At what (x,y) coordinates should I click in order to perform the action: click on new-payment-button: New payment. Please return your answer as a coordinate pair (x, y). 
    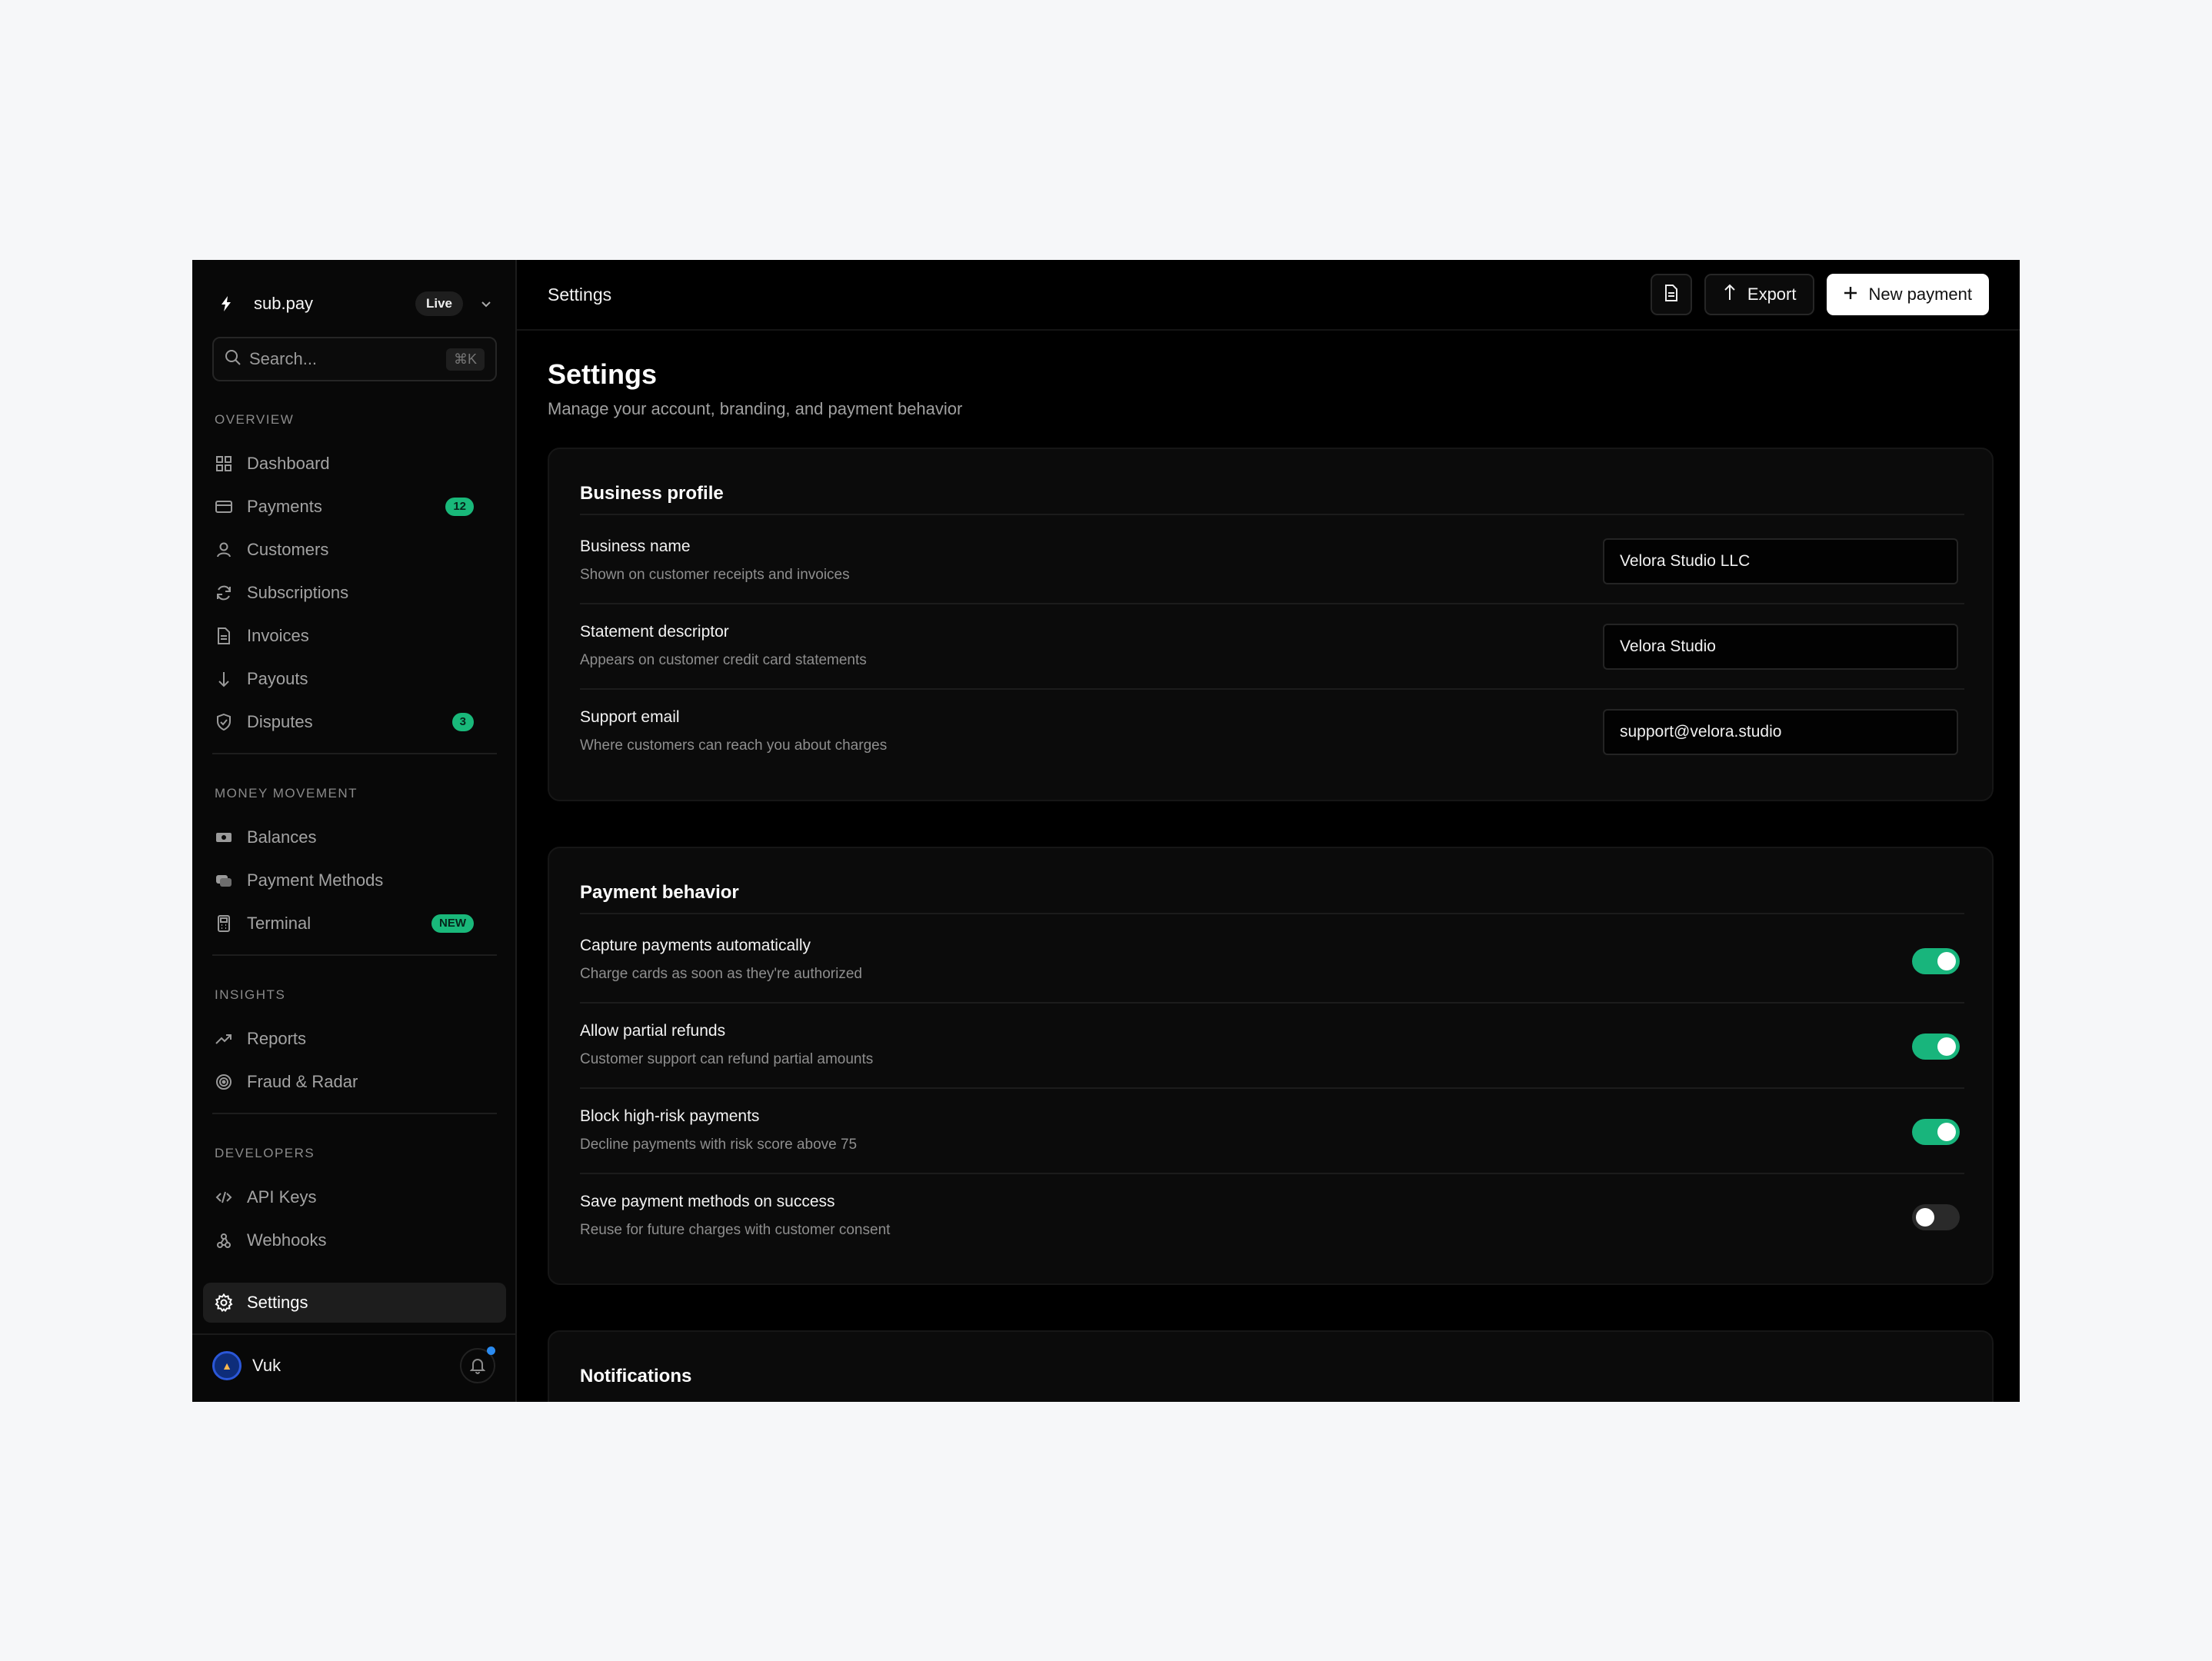
    Looking at the image, I should click on (1908, 294).